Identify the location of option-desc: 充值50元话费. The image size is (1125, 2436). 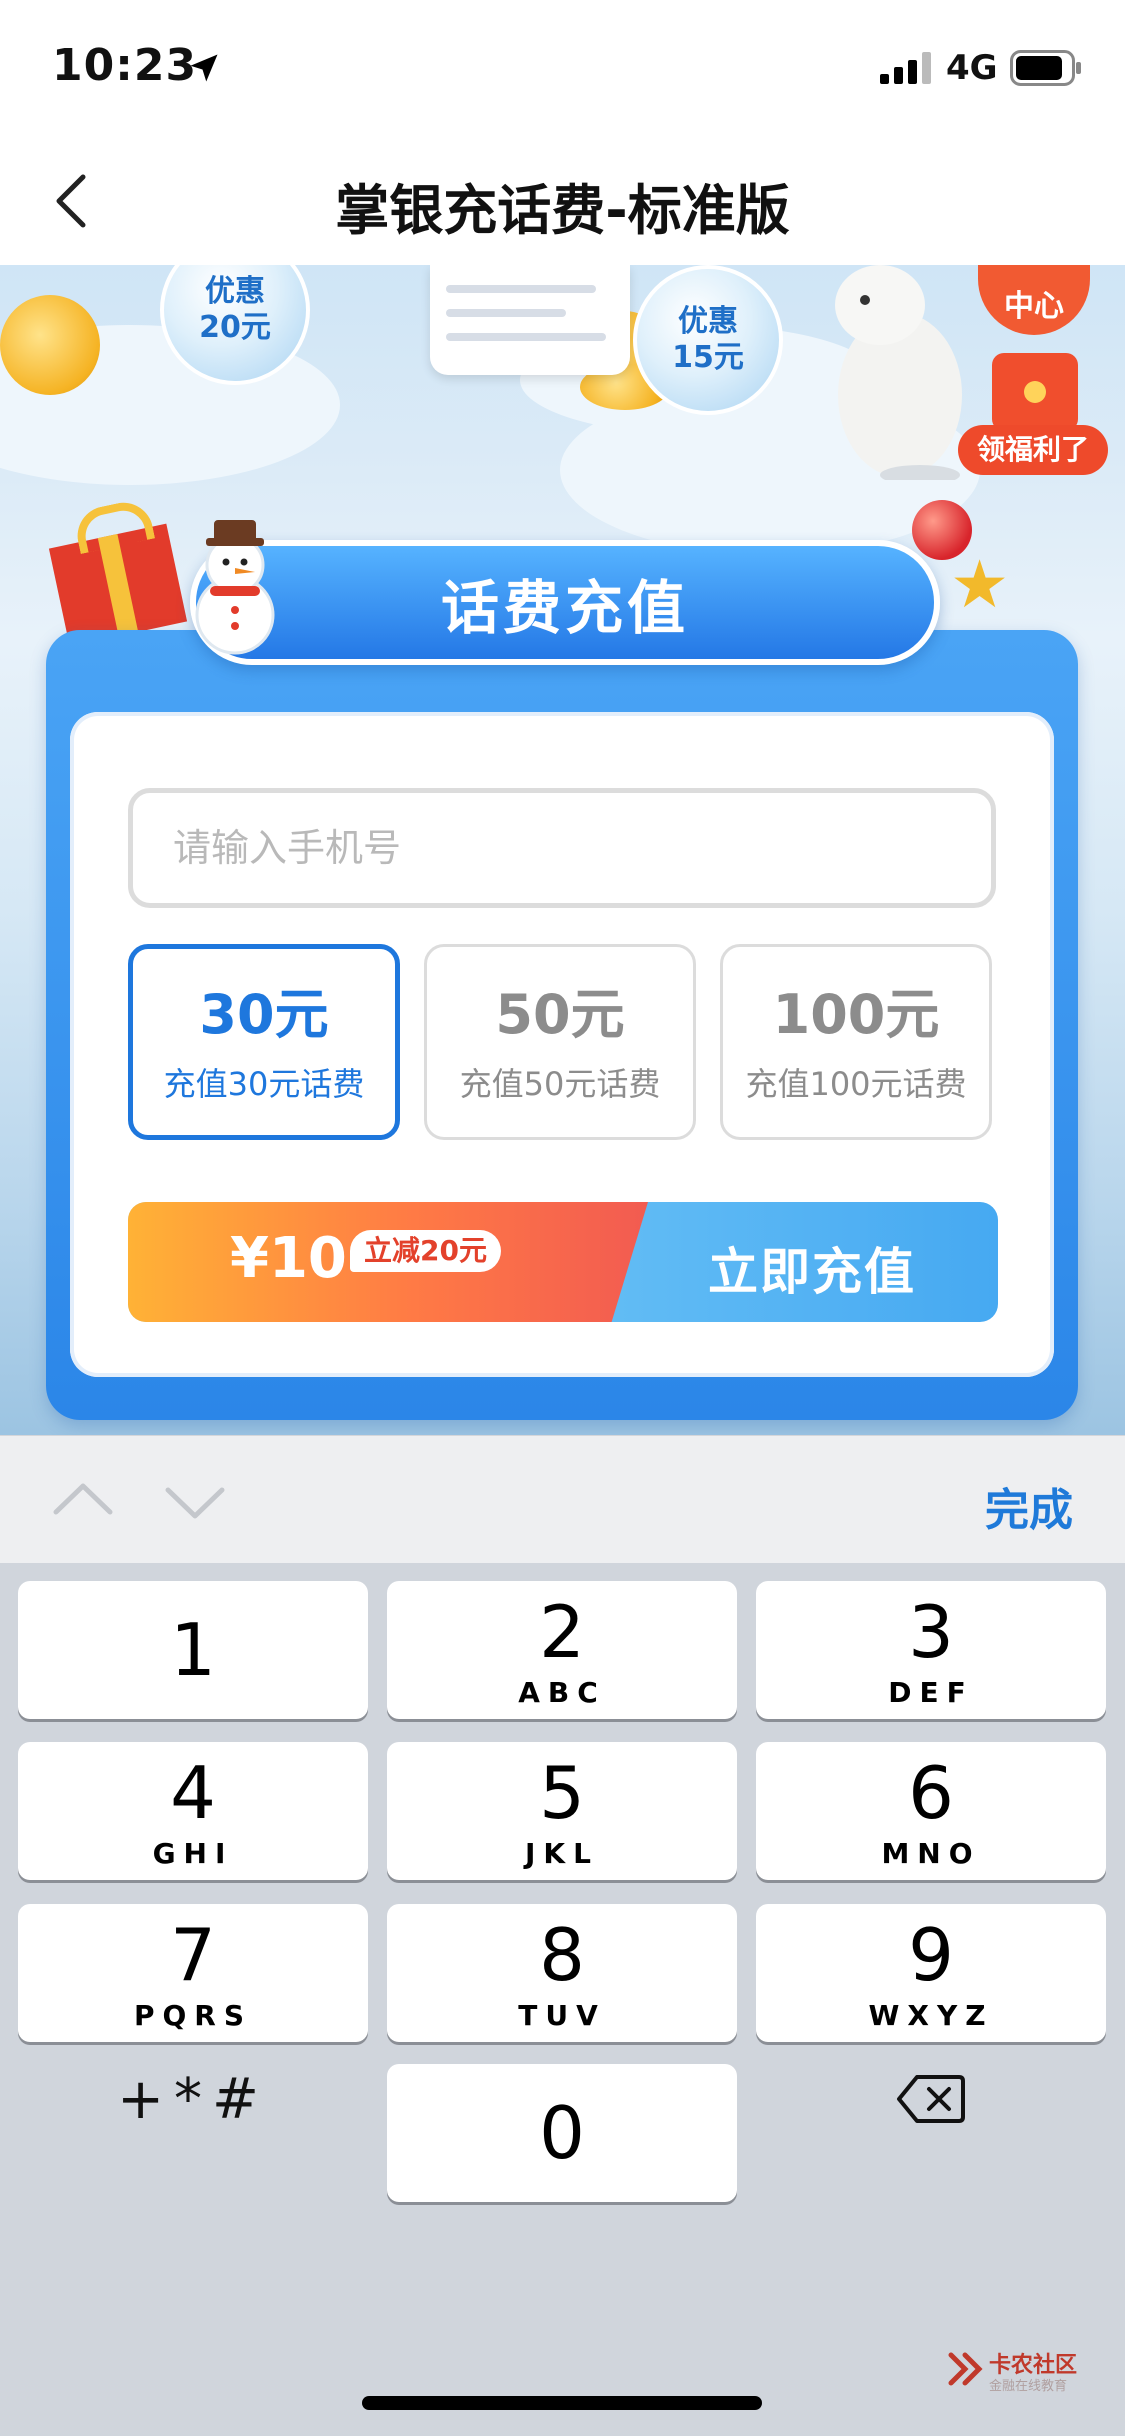
(560, 1084).